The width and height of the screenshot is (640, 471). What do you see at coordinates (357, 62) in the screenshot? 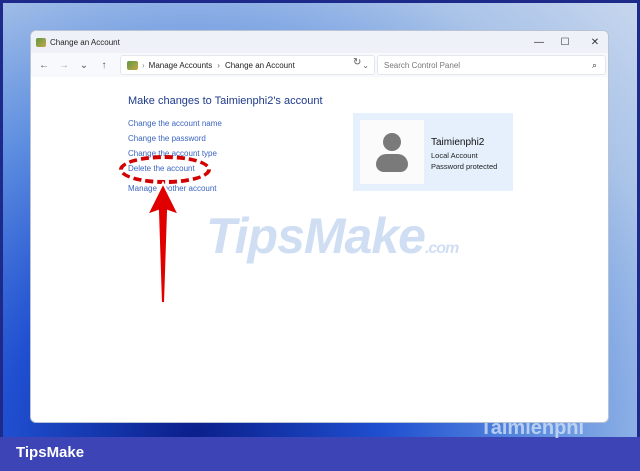
I see `refresh-icon: ↻` at bounding box center [357, 62].